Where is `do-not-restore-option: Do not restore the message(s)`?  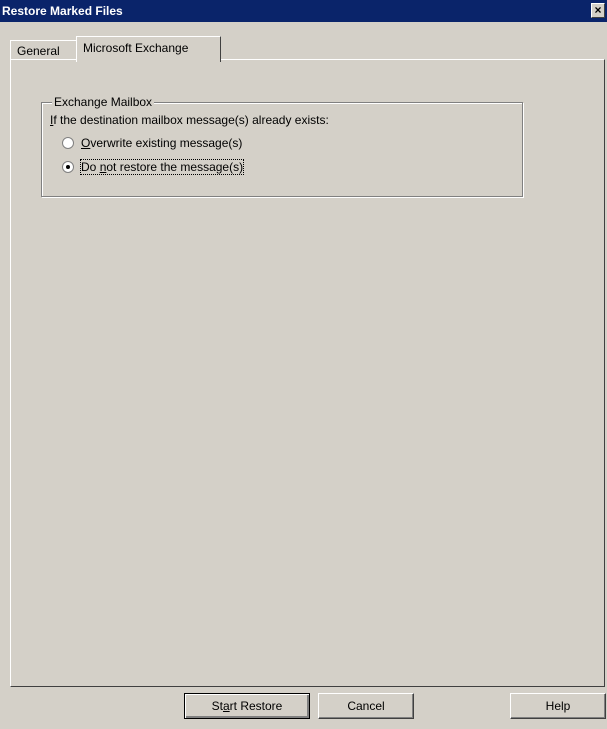
do-not-restore-option: Do not restore the message(s) is located at coordinates (153, 167).